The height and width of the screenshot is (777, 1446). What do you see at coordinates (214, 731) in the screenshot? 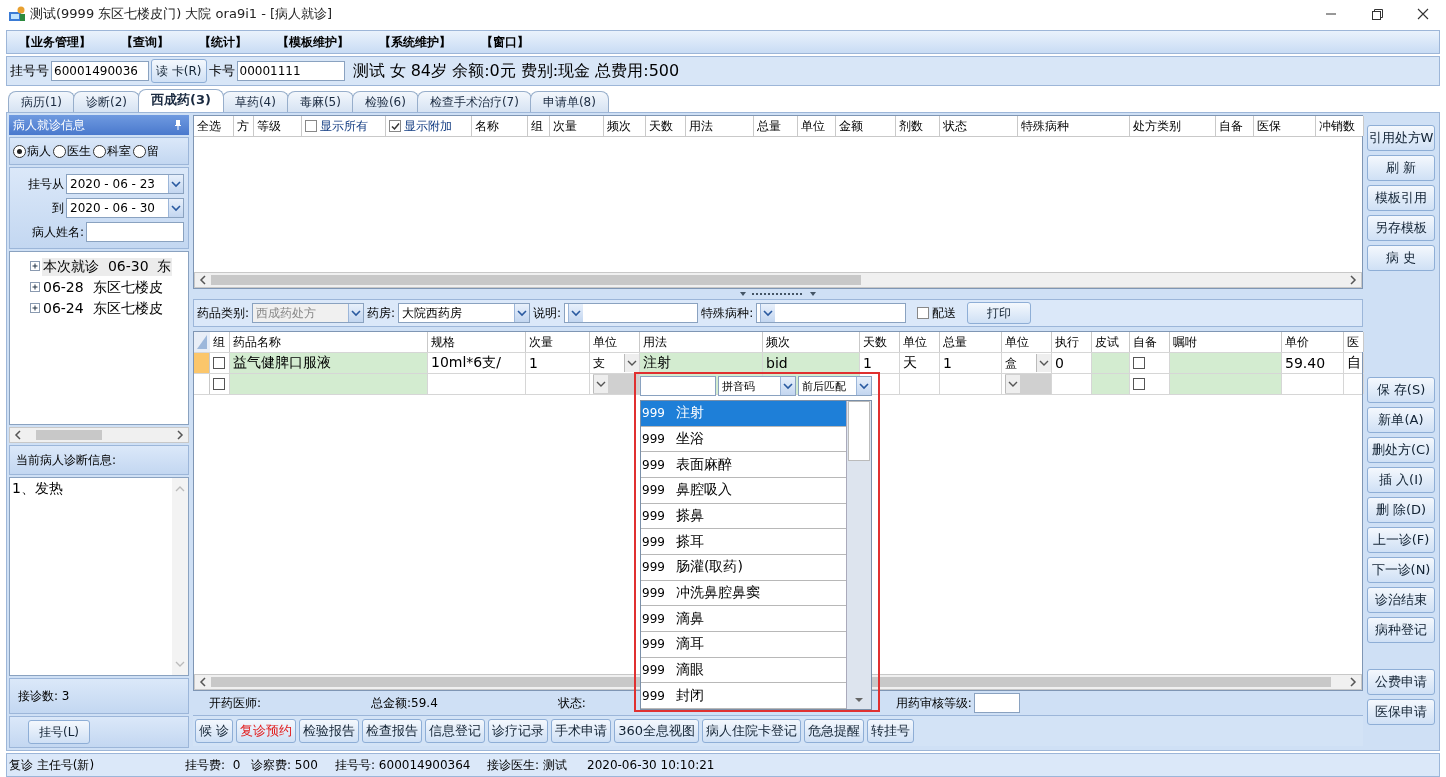
I see `action-button: 候 诊` at bounding box center [214, 731].